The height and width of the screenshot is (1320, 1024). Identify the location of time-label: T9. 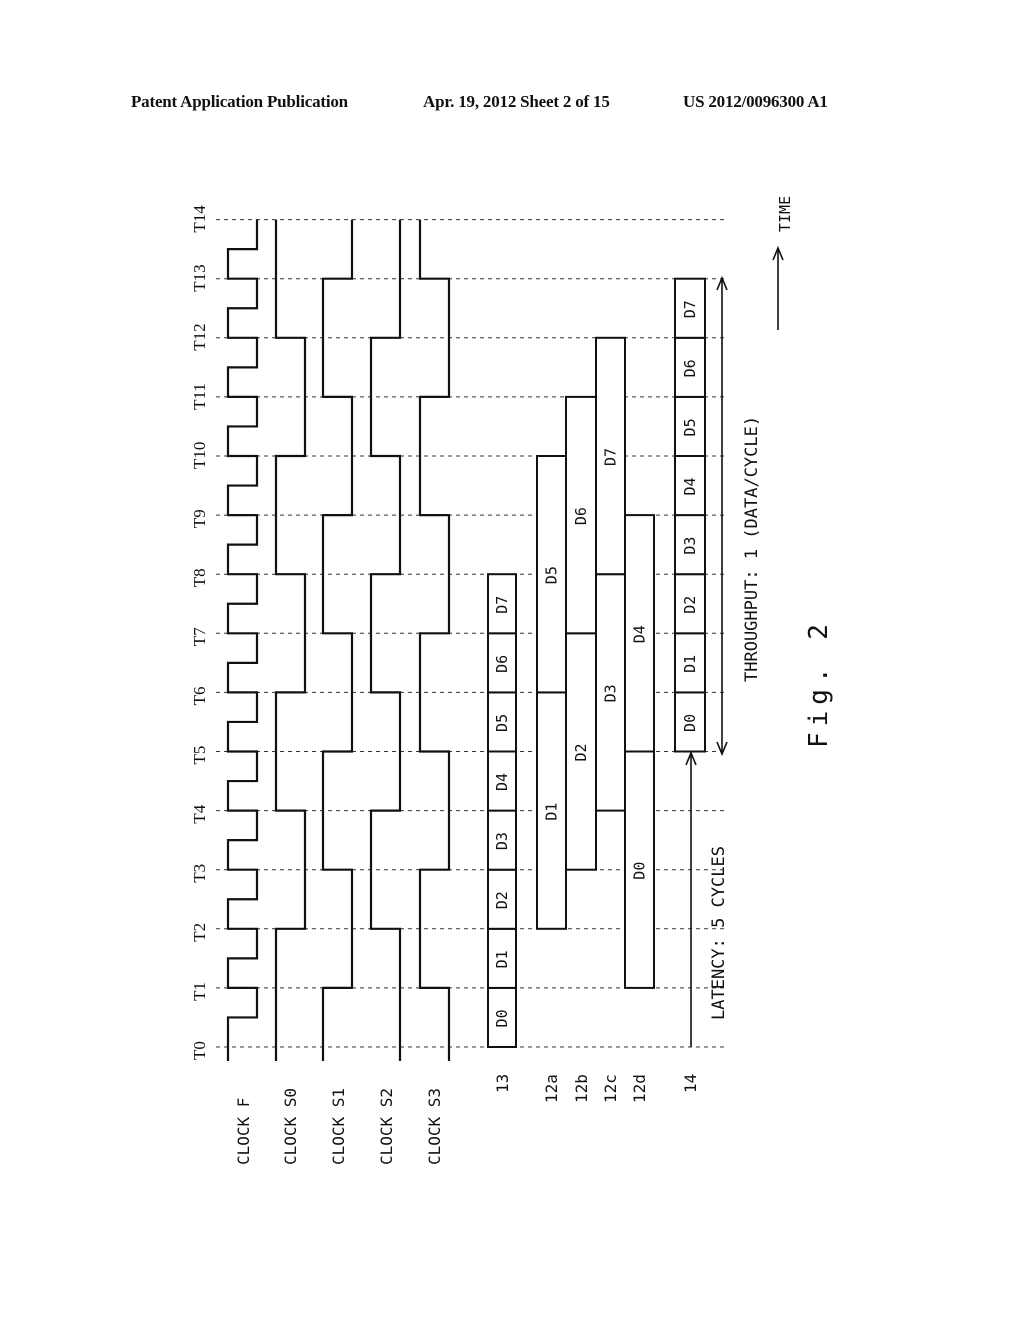
(199, 518).